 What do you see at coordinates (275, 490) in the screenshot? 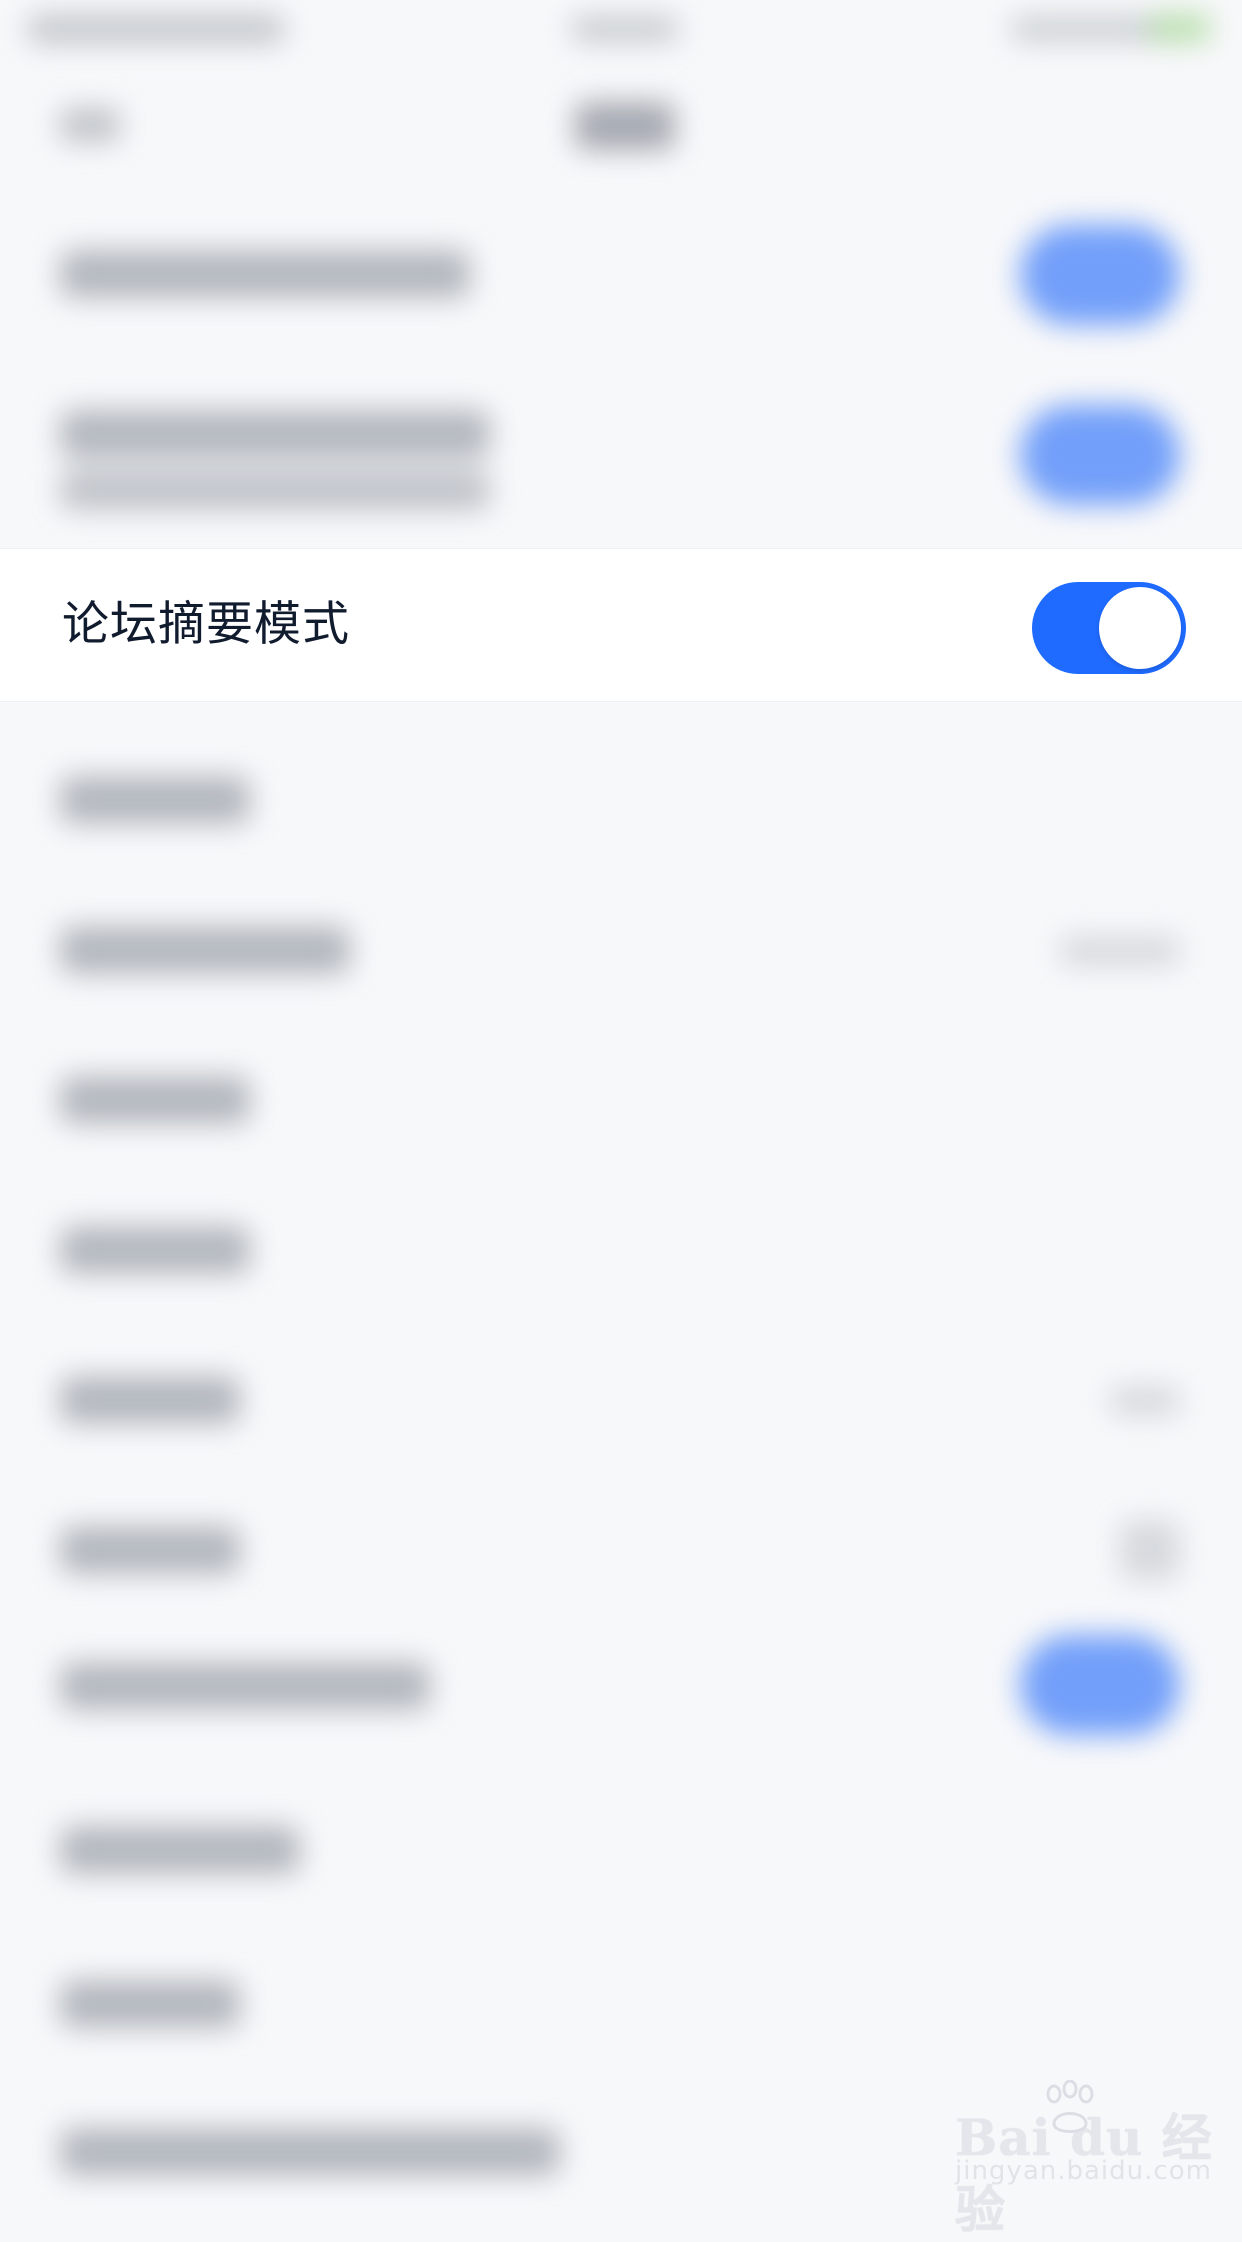
I see `settings-row-sublabel` at bounding box center [275, 490].